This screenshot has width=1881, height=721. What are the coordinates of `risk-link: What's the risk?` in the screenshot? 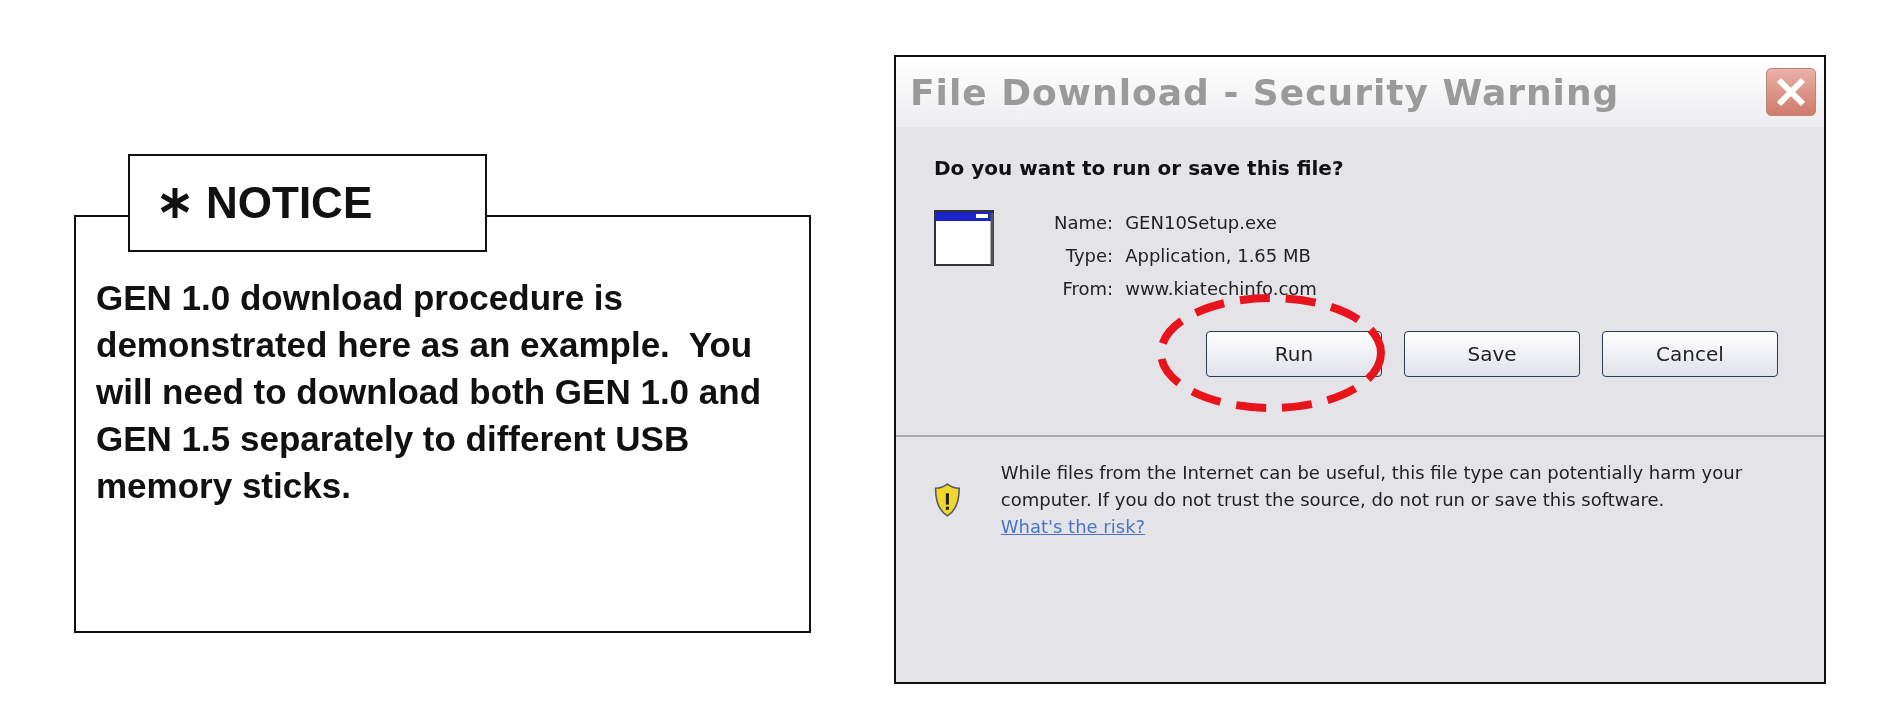 It's located at (1073, 526).